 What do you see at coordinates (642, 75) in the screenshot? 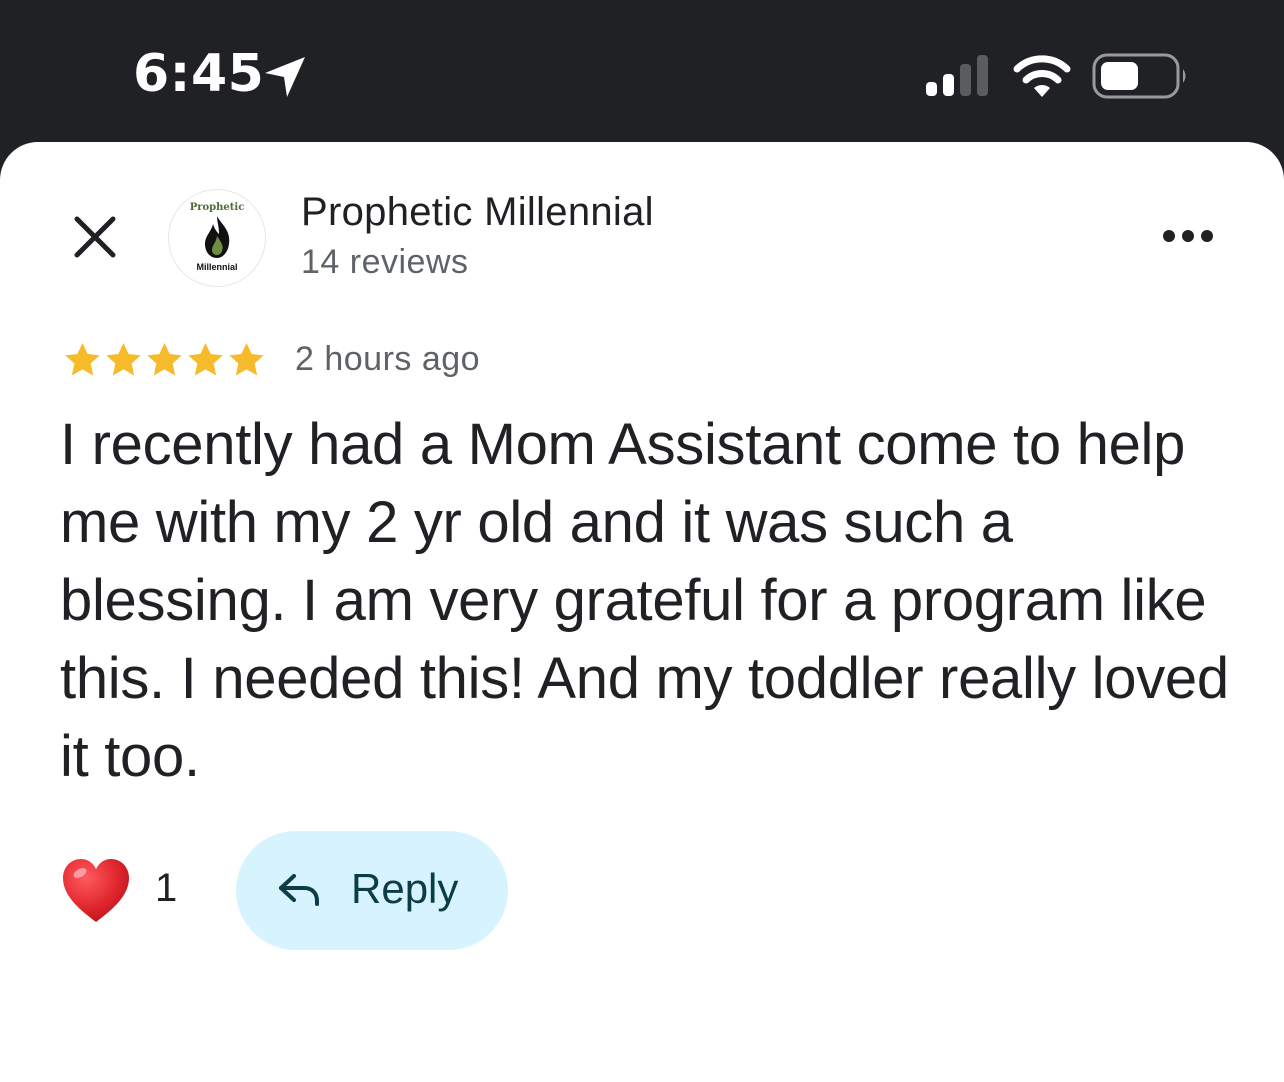
I see `status-bar: 6:45` at bounding box center [642, 75].